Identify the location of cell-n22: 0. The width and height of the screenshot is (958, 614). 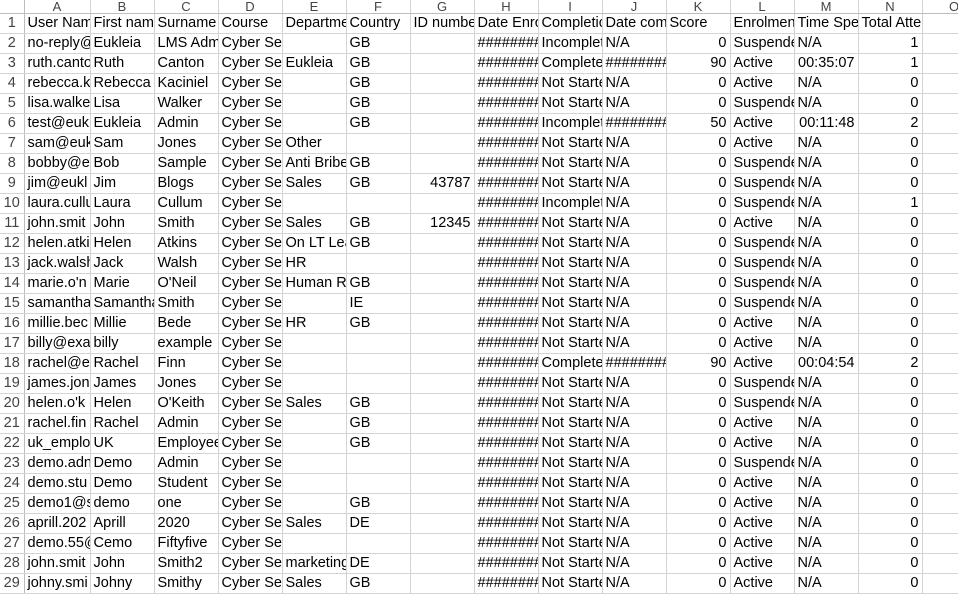
(890, 443).